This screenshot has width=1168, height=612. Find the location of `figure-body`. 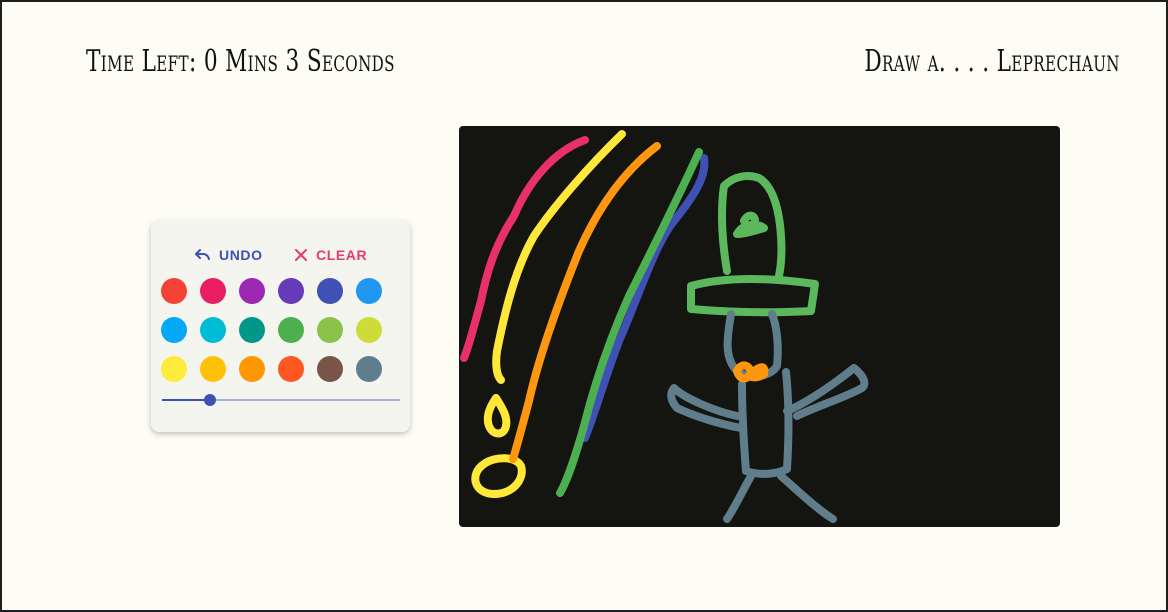

figure-body is located at coordinates (765, 423).